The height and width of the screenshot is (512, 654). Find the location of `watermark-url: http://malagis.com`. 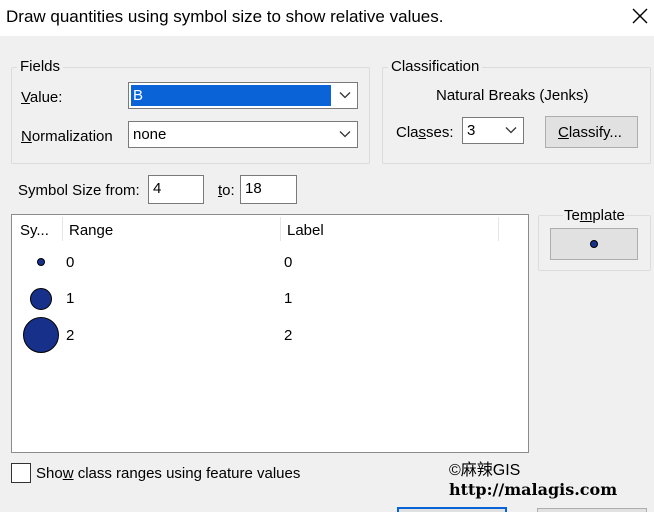

watermark-url: http://malagis.com is located at coordinates (533, 489).